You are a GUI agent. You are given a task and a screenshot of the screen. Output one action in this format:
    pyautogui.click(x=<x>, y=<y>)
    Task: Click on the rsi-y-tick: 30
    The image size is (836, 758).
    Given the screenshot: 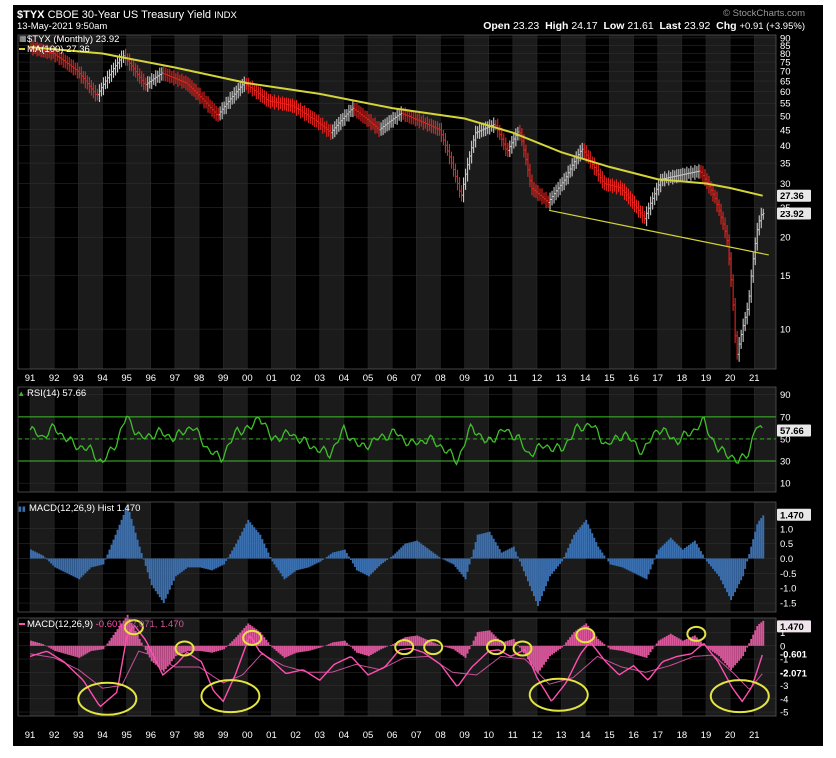 What is the action you would take?
    pyautogui.click(x=785, y=462)
    